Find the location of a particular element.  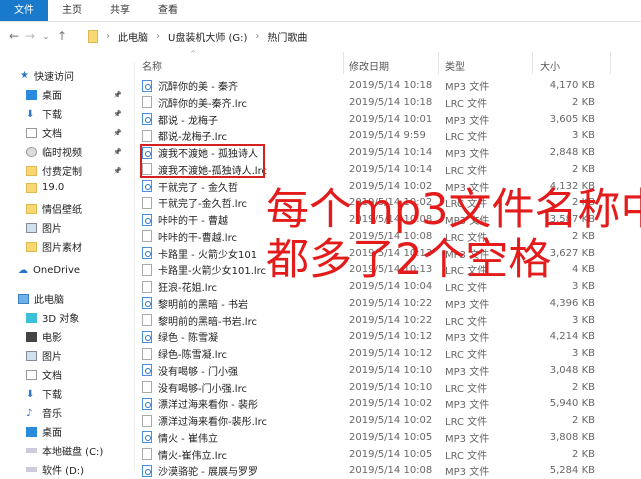

disc-icon is located at coordinates (31, 151).